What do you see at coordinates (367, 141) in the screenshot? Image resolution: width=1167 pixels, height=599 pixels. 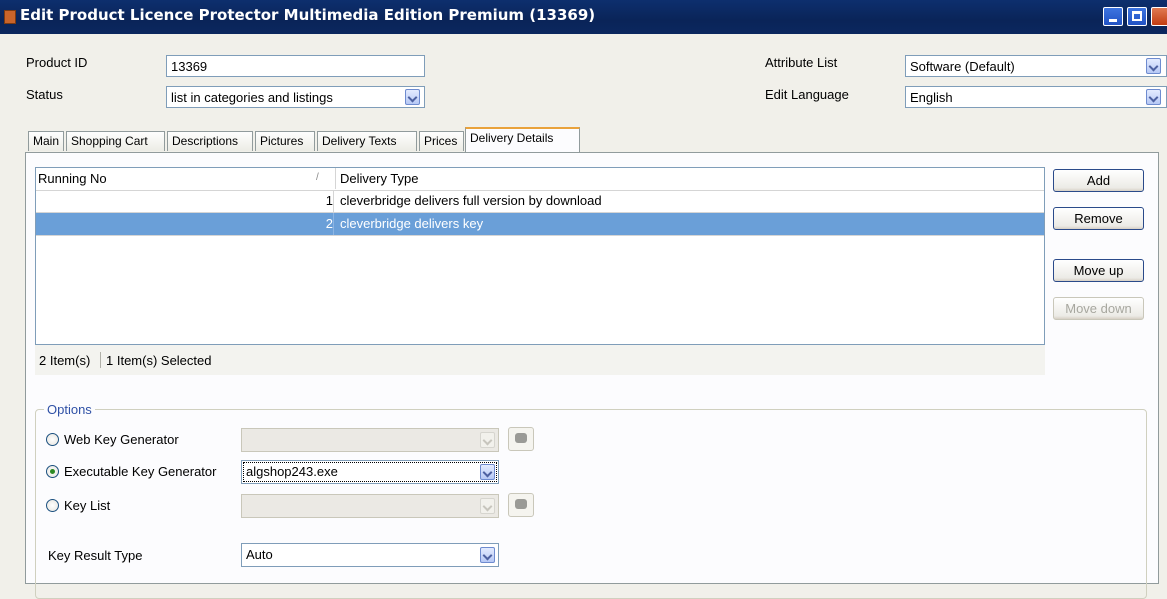 I see `tab-delivery-texts: Delivery Texts` at bounding box center [367, 141].